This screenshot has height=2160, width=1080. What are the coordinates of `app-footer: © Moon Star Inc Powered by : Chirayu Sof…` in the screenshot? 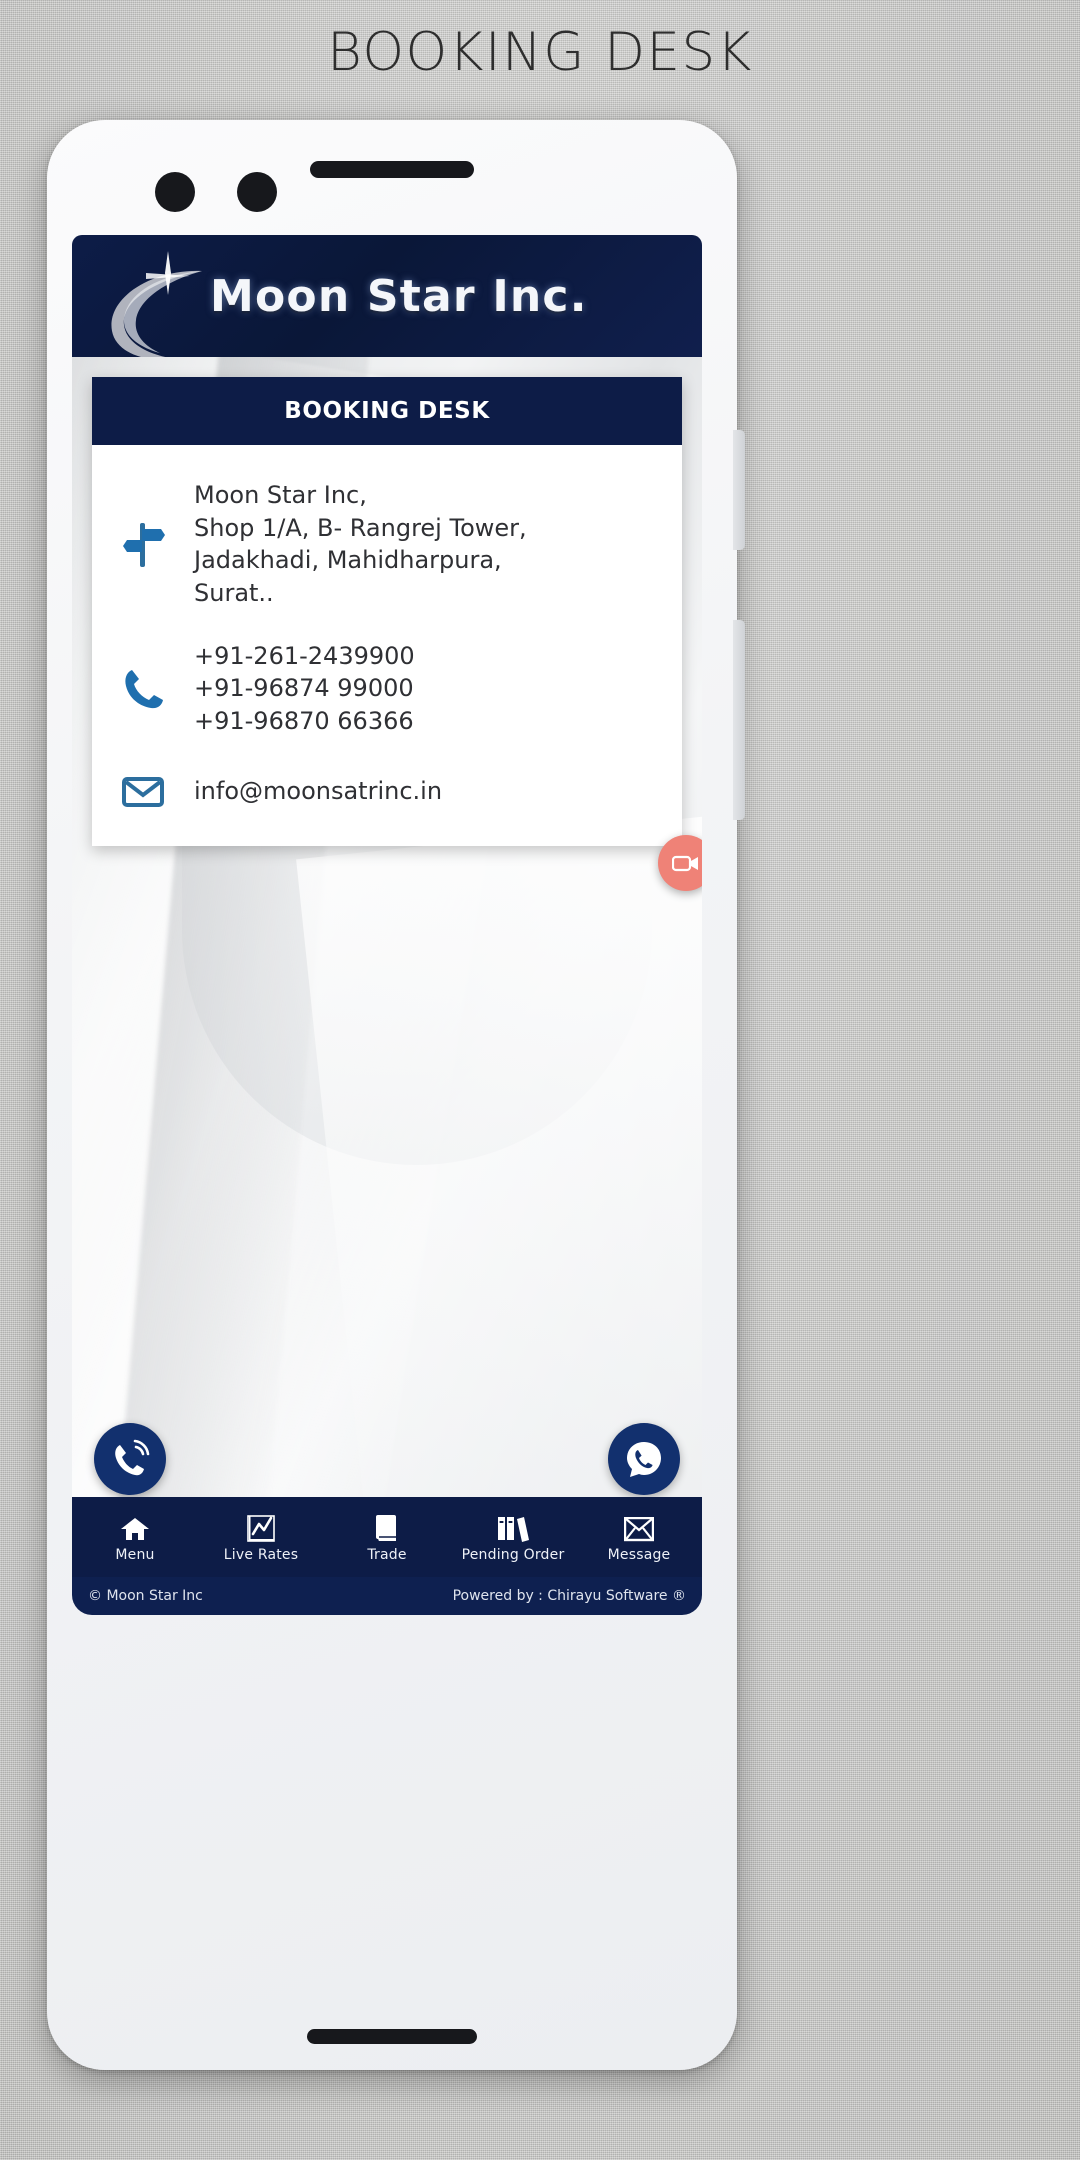 It's located at (387, 1596).